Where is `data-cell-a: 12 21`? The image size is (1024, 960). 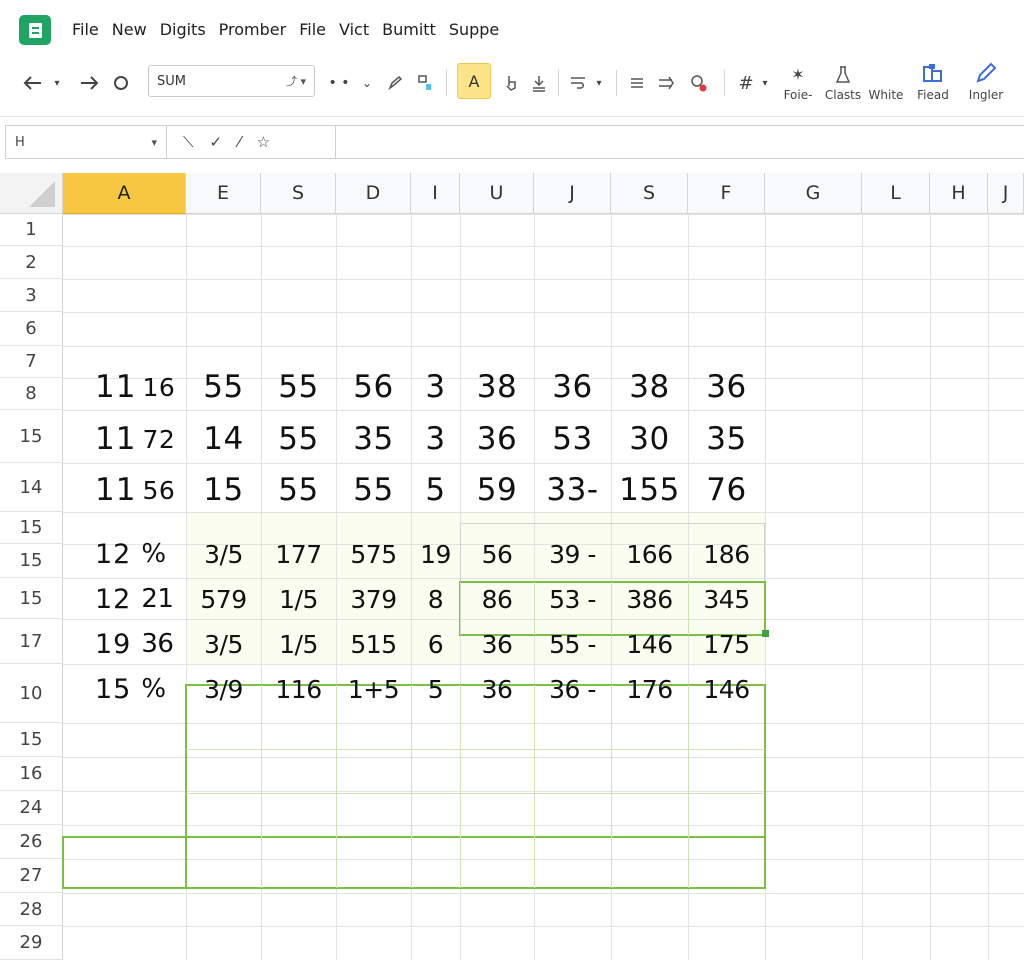
data-cell-a: 12 21 is located at coordinates (124, 599).